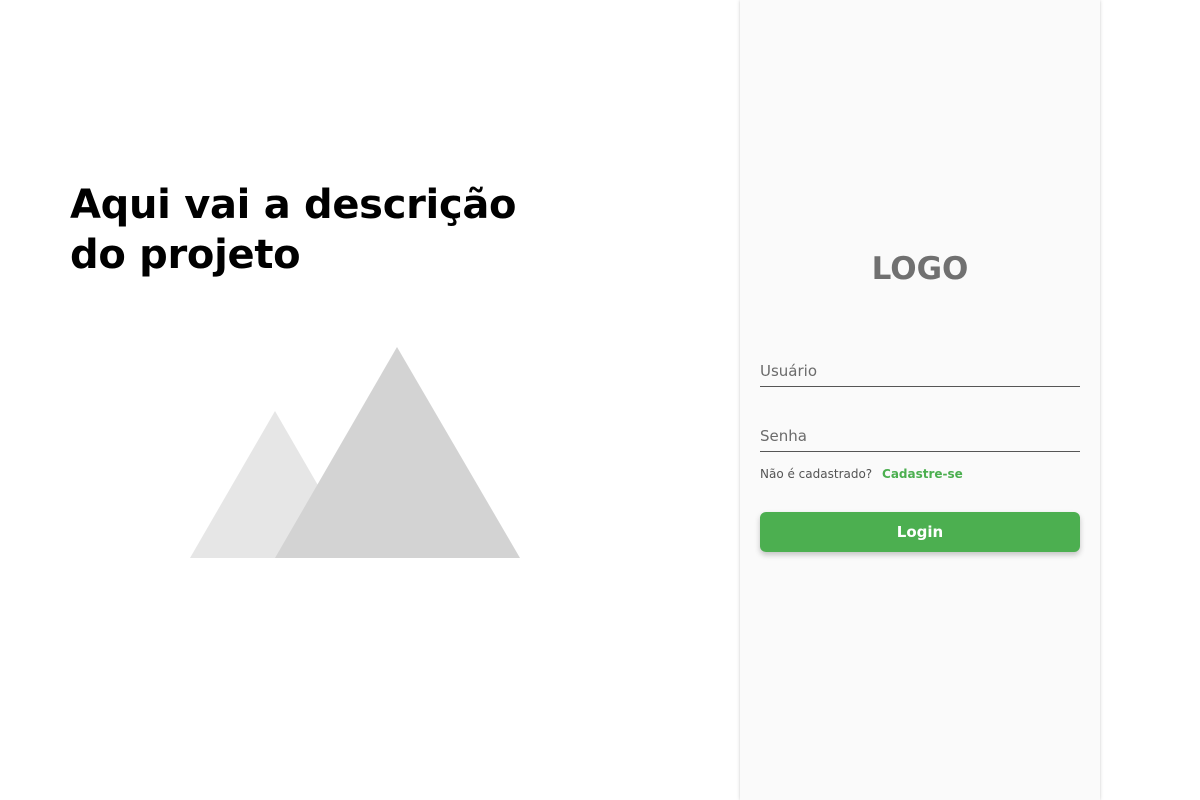 The height and width of the screenshot is (800, 1200). I want to click on large-mountain-shape, so click(397, 452).